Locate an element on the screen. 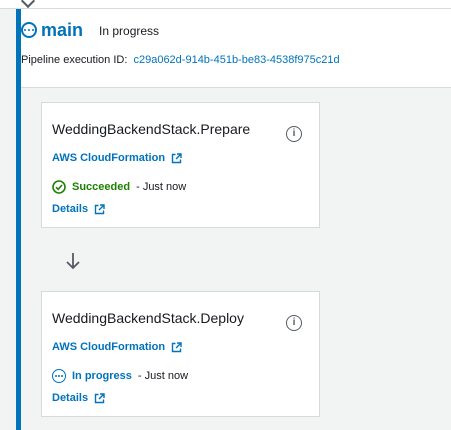 This screenshot has height=430, width=451. action-status-row: In progress - Just now is located at coordinates (120, 376).